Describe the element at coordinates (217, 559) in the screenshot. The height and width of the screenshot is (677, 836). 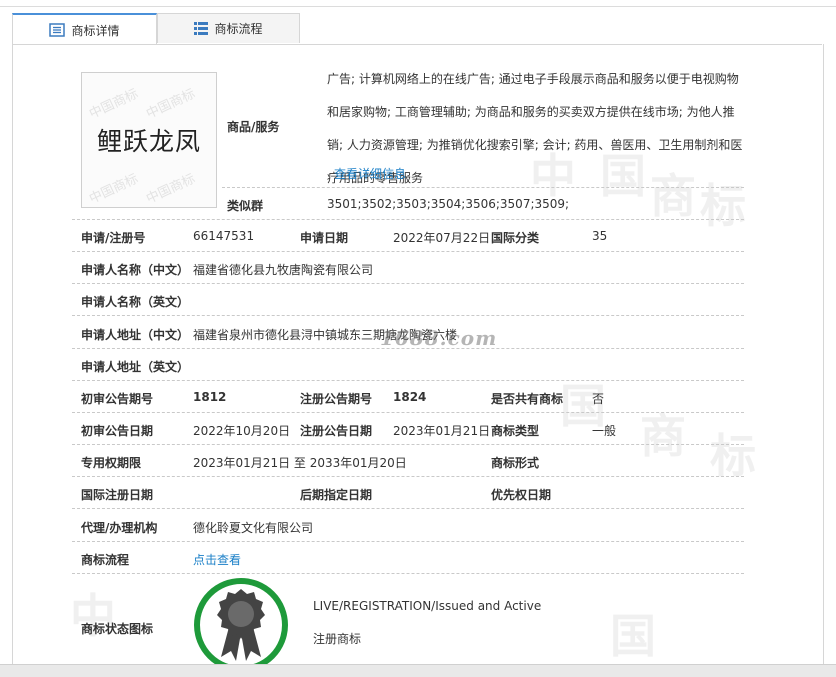
I see `view-flow-link: 点击查看` at that location.